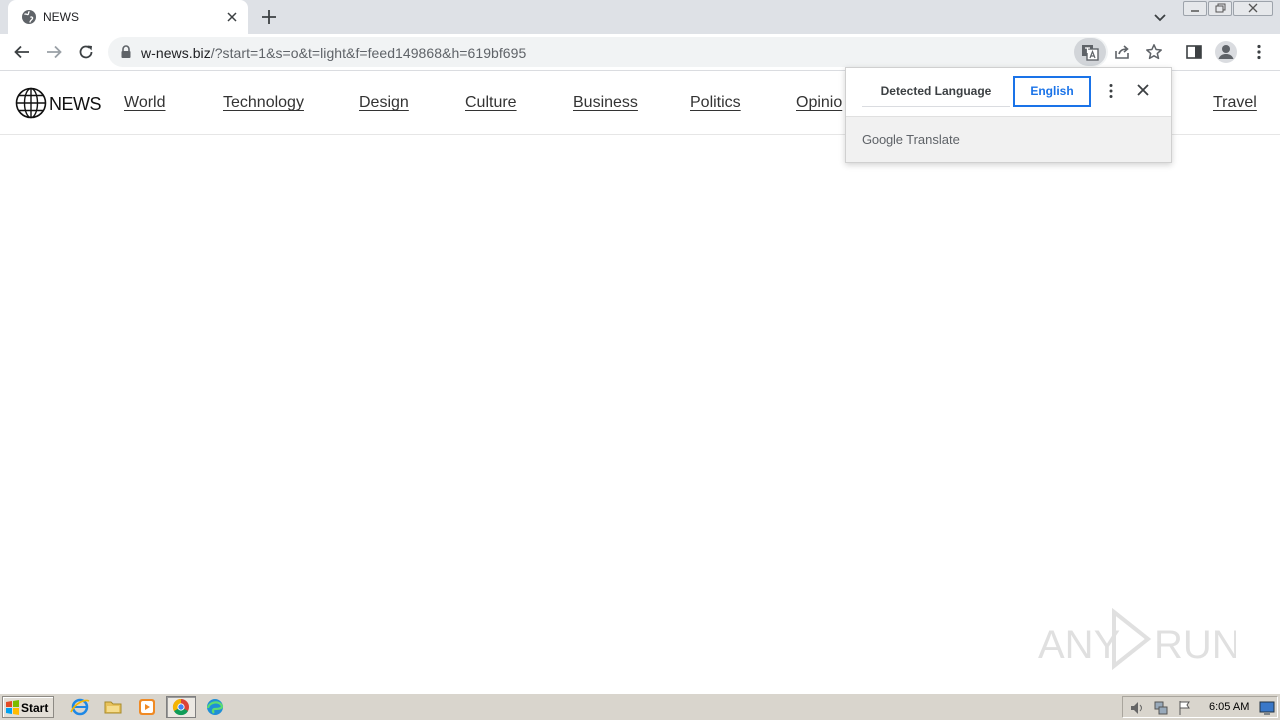  What do you see at coordinates (1195, 11) in the screenshot?
I see `minimize-icon` at bounding box center [1195, 11].